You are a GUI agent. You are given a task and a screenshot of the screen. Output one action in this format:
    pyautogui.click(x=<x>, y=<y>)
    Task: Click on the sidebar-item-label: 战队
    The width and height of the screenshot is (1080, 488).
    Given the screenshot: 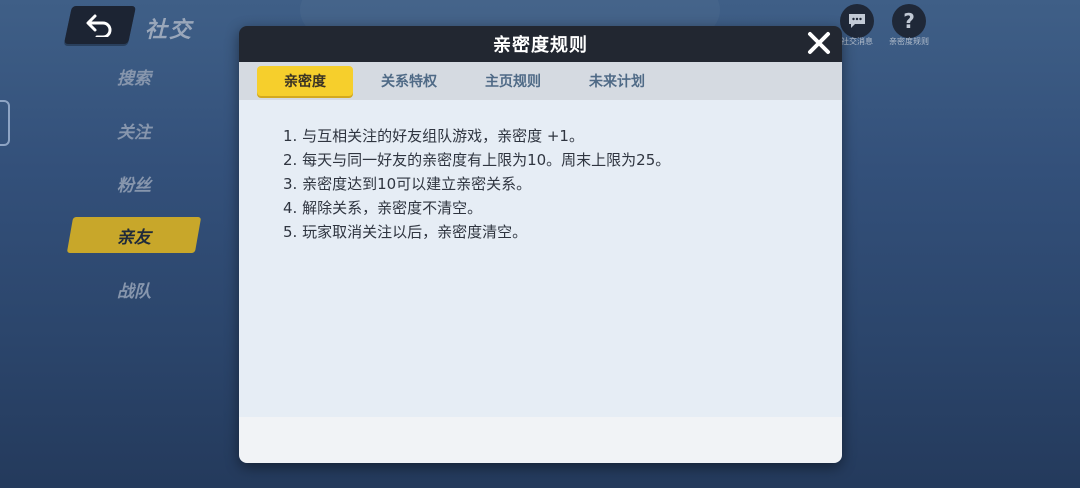 What is the action you would take?
    pyautogui.click(x=134, y=291)
    